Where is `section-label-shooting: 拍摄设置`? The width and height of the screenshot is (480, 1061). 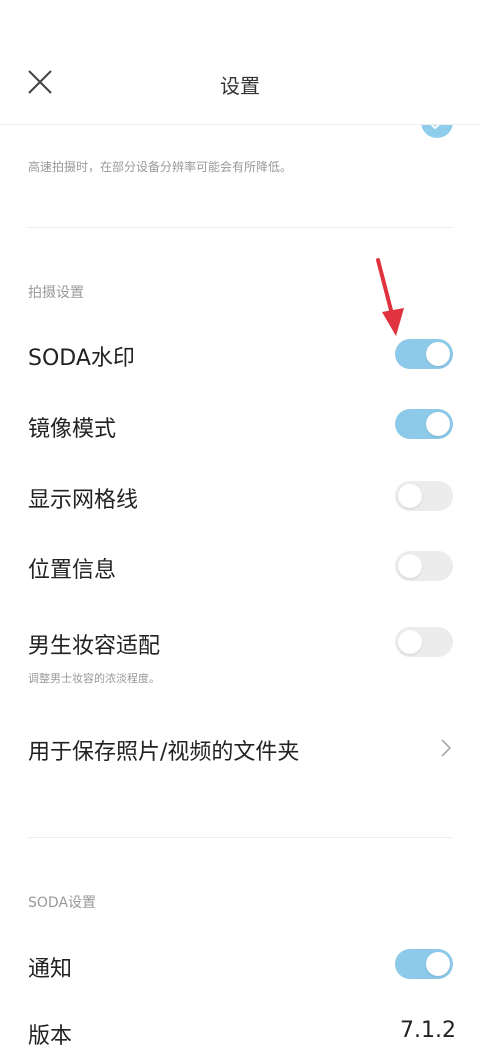 section-label-shooting: 拍摄设置 is located at coordinates (56, 293).